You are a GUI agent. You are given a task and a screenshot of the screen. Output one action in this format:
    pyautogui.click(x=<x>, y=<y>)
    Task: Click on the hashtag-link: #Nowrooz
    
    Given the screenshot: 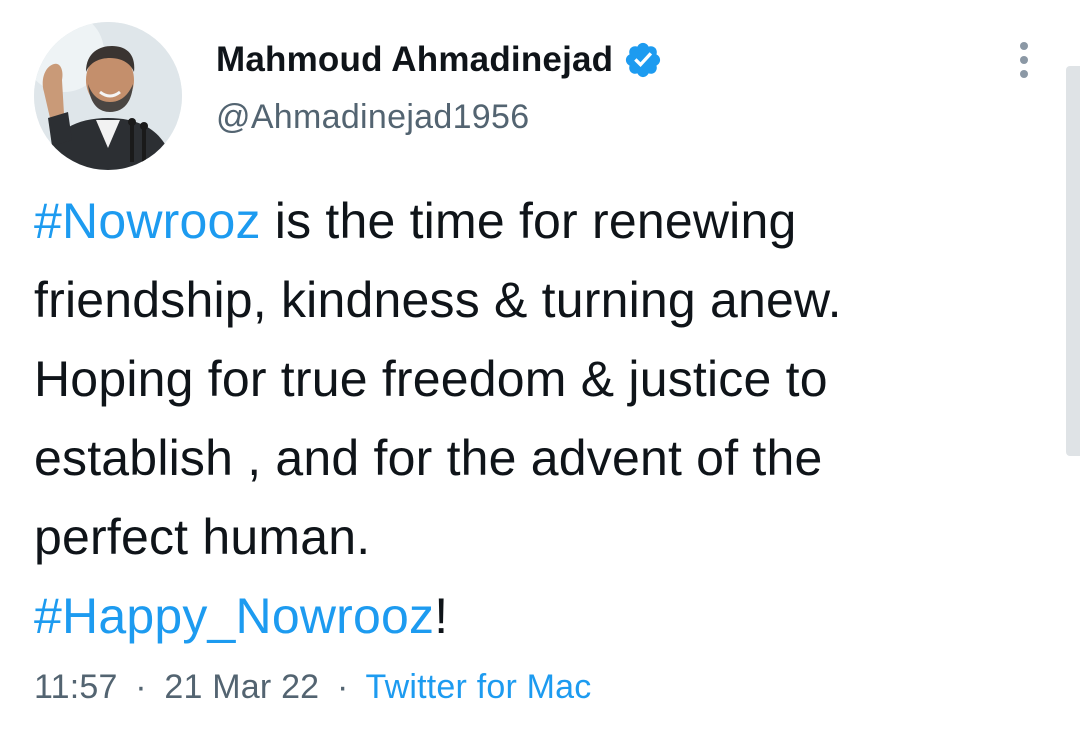 What is the action you would take?
    pyautogui.click(x=147, y=221)
    